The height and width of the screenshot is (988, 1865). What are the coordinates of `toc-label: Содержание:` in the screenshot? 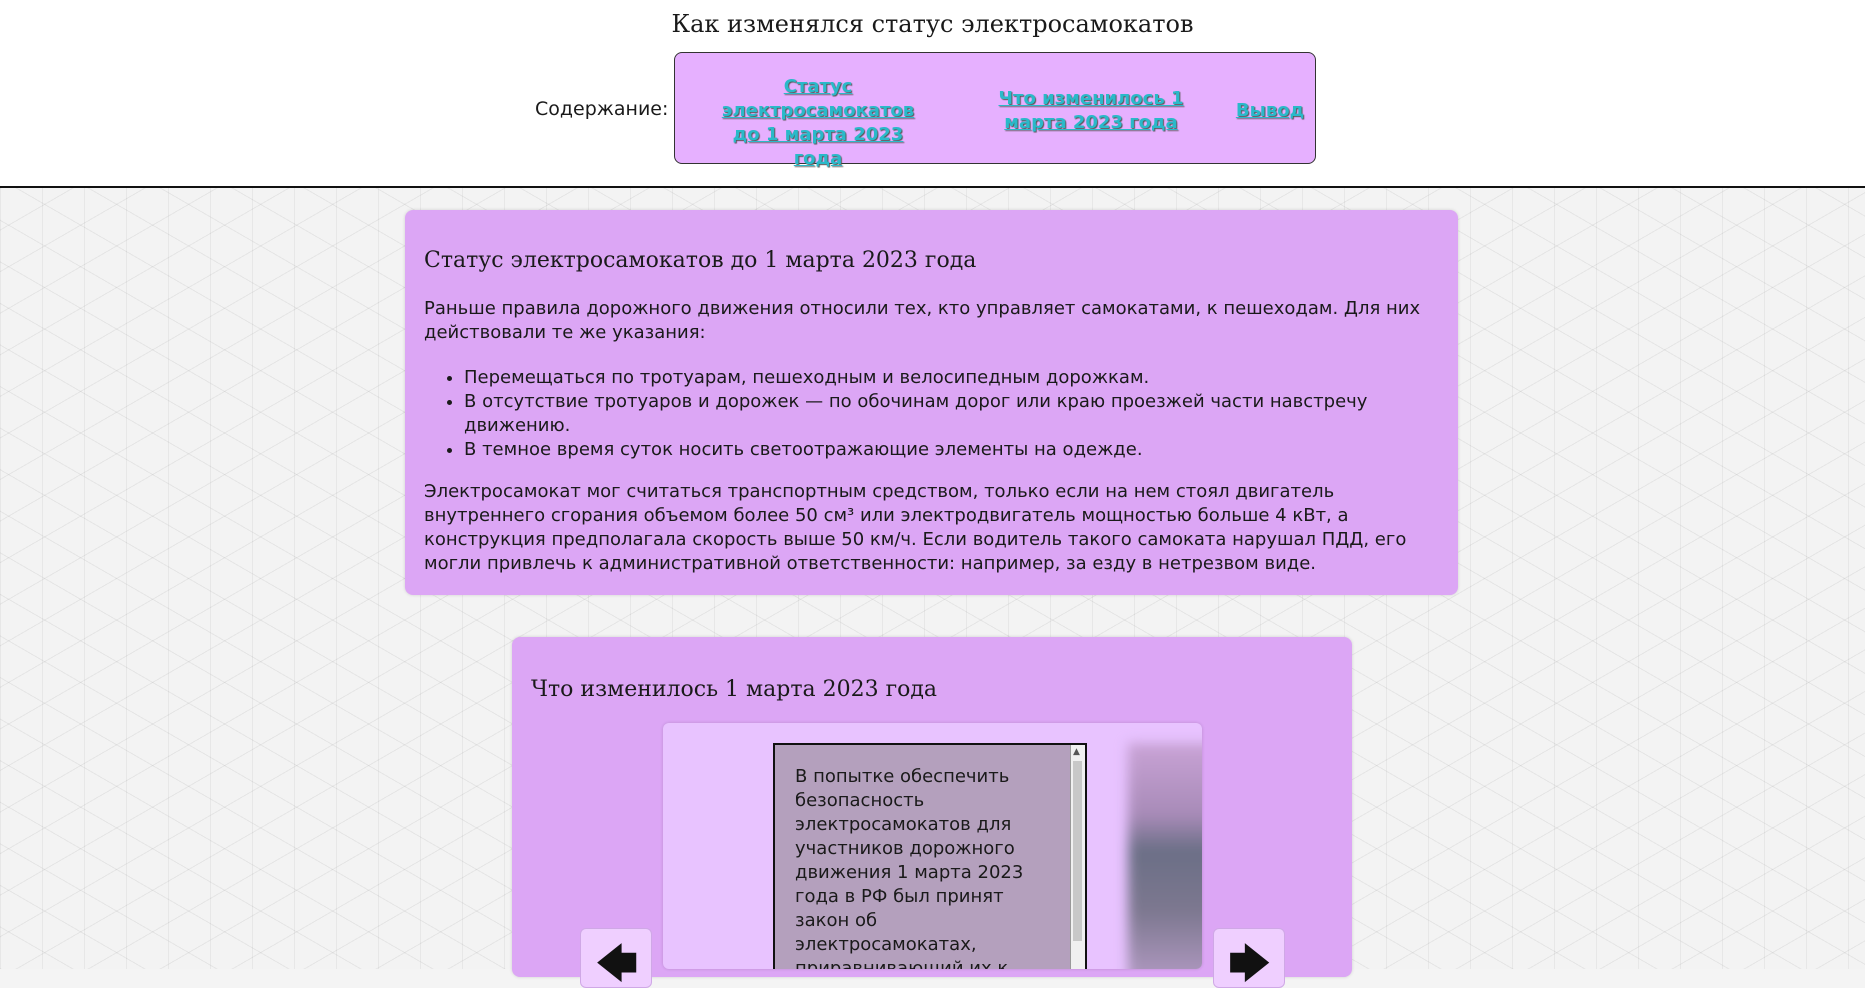 It's located at (602, 109).